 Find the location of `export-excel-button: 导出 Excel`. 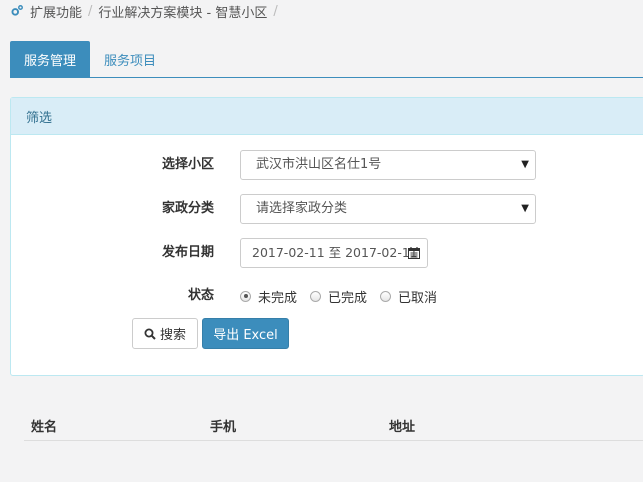

export-excel-button: 导出 Excel is located at coordinates (245, 333).